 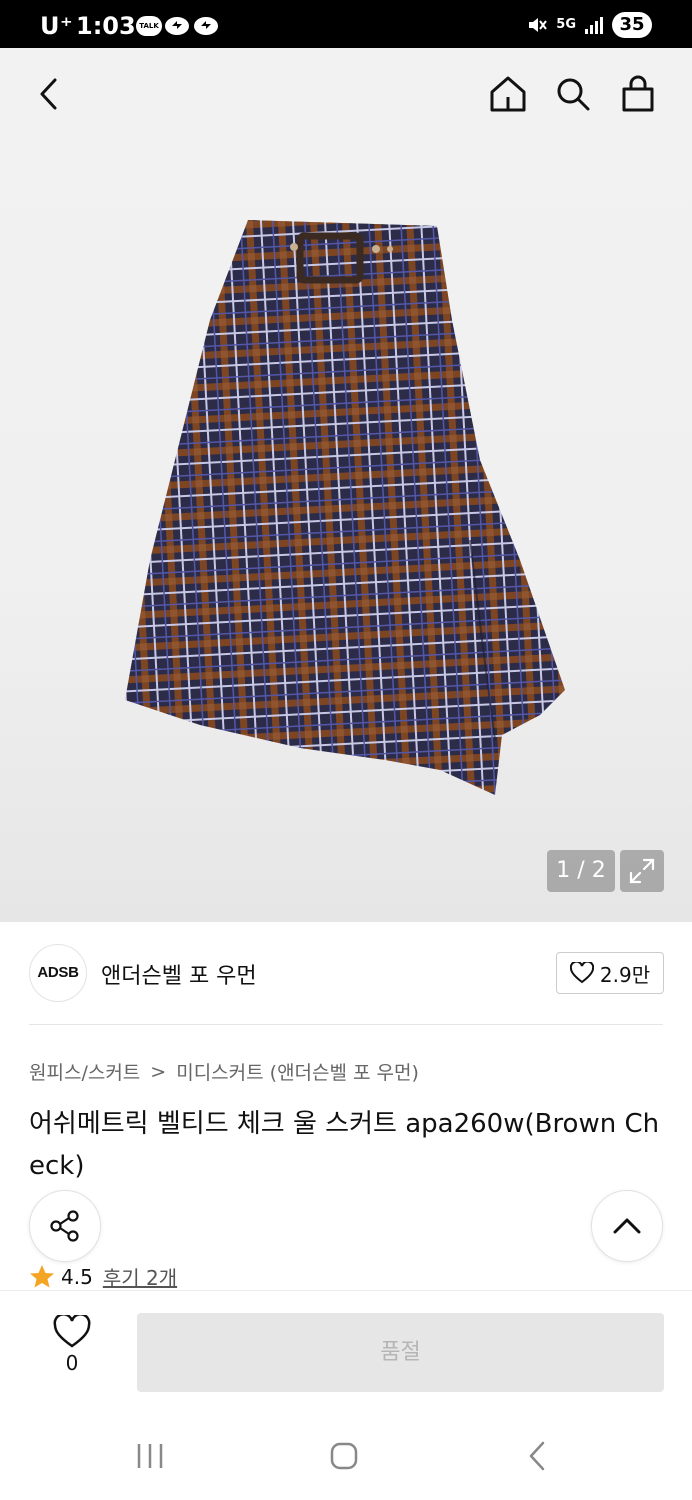 I want to click on home-nav-button, so click(x=344, y=1456).